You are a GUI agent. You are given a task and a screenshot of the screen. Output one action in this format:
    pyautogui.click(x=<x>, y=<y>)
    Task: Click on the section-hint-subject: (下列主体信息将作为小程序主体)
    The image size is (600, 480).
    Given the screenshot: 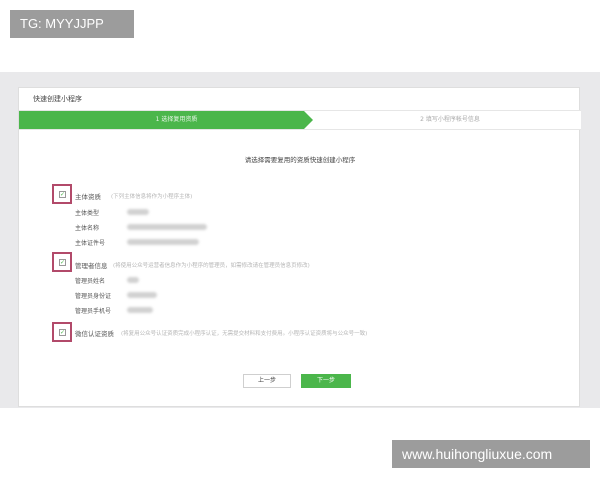 What is the action you would take?
    pyautogui.click(x=152, y=197)
    